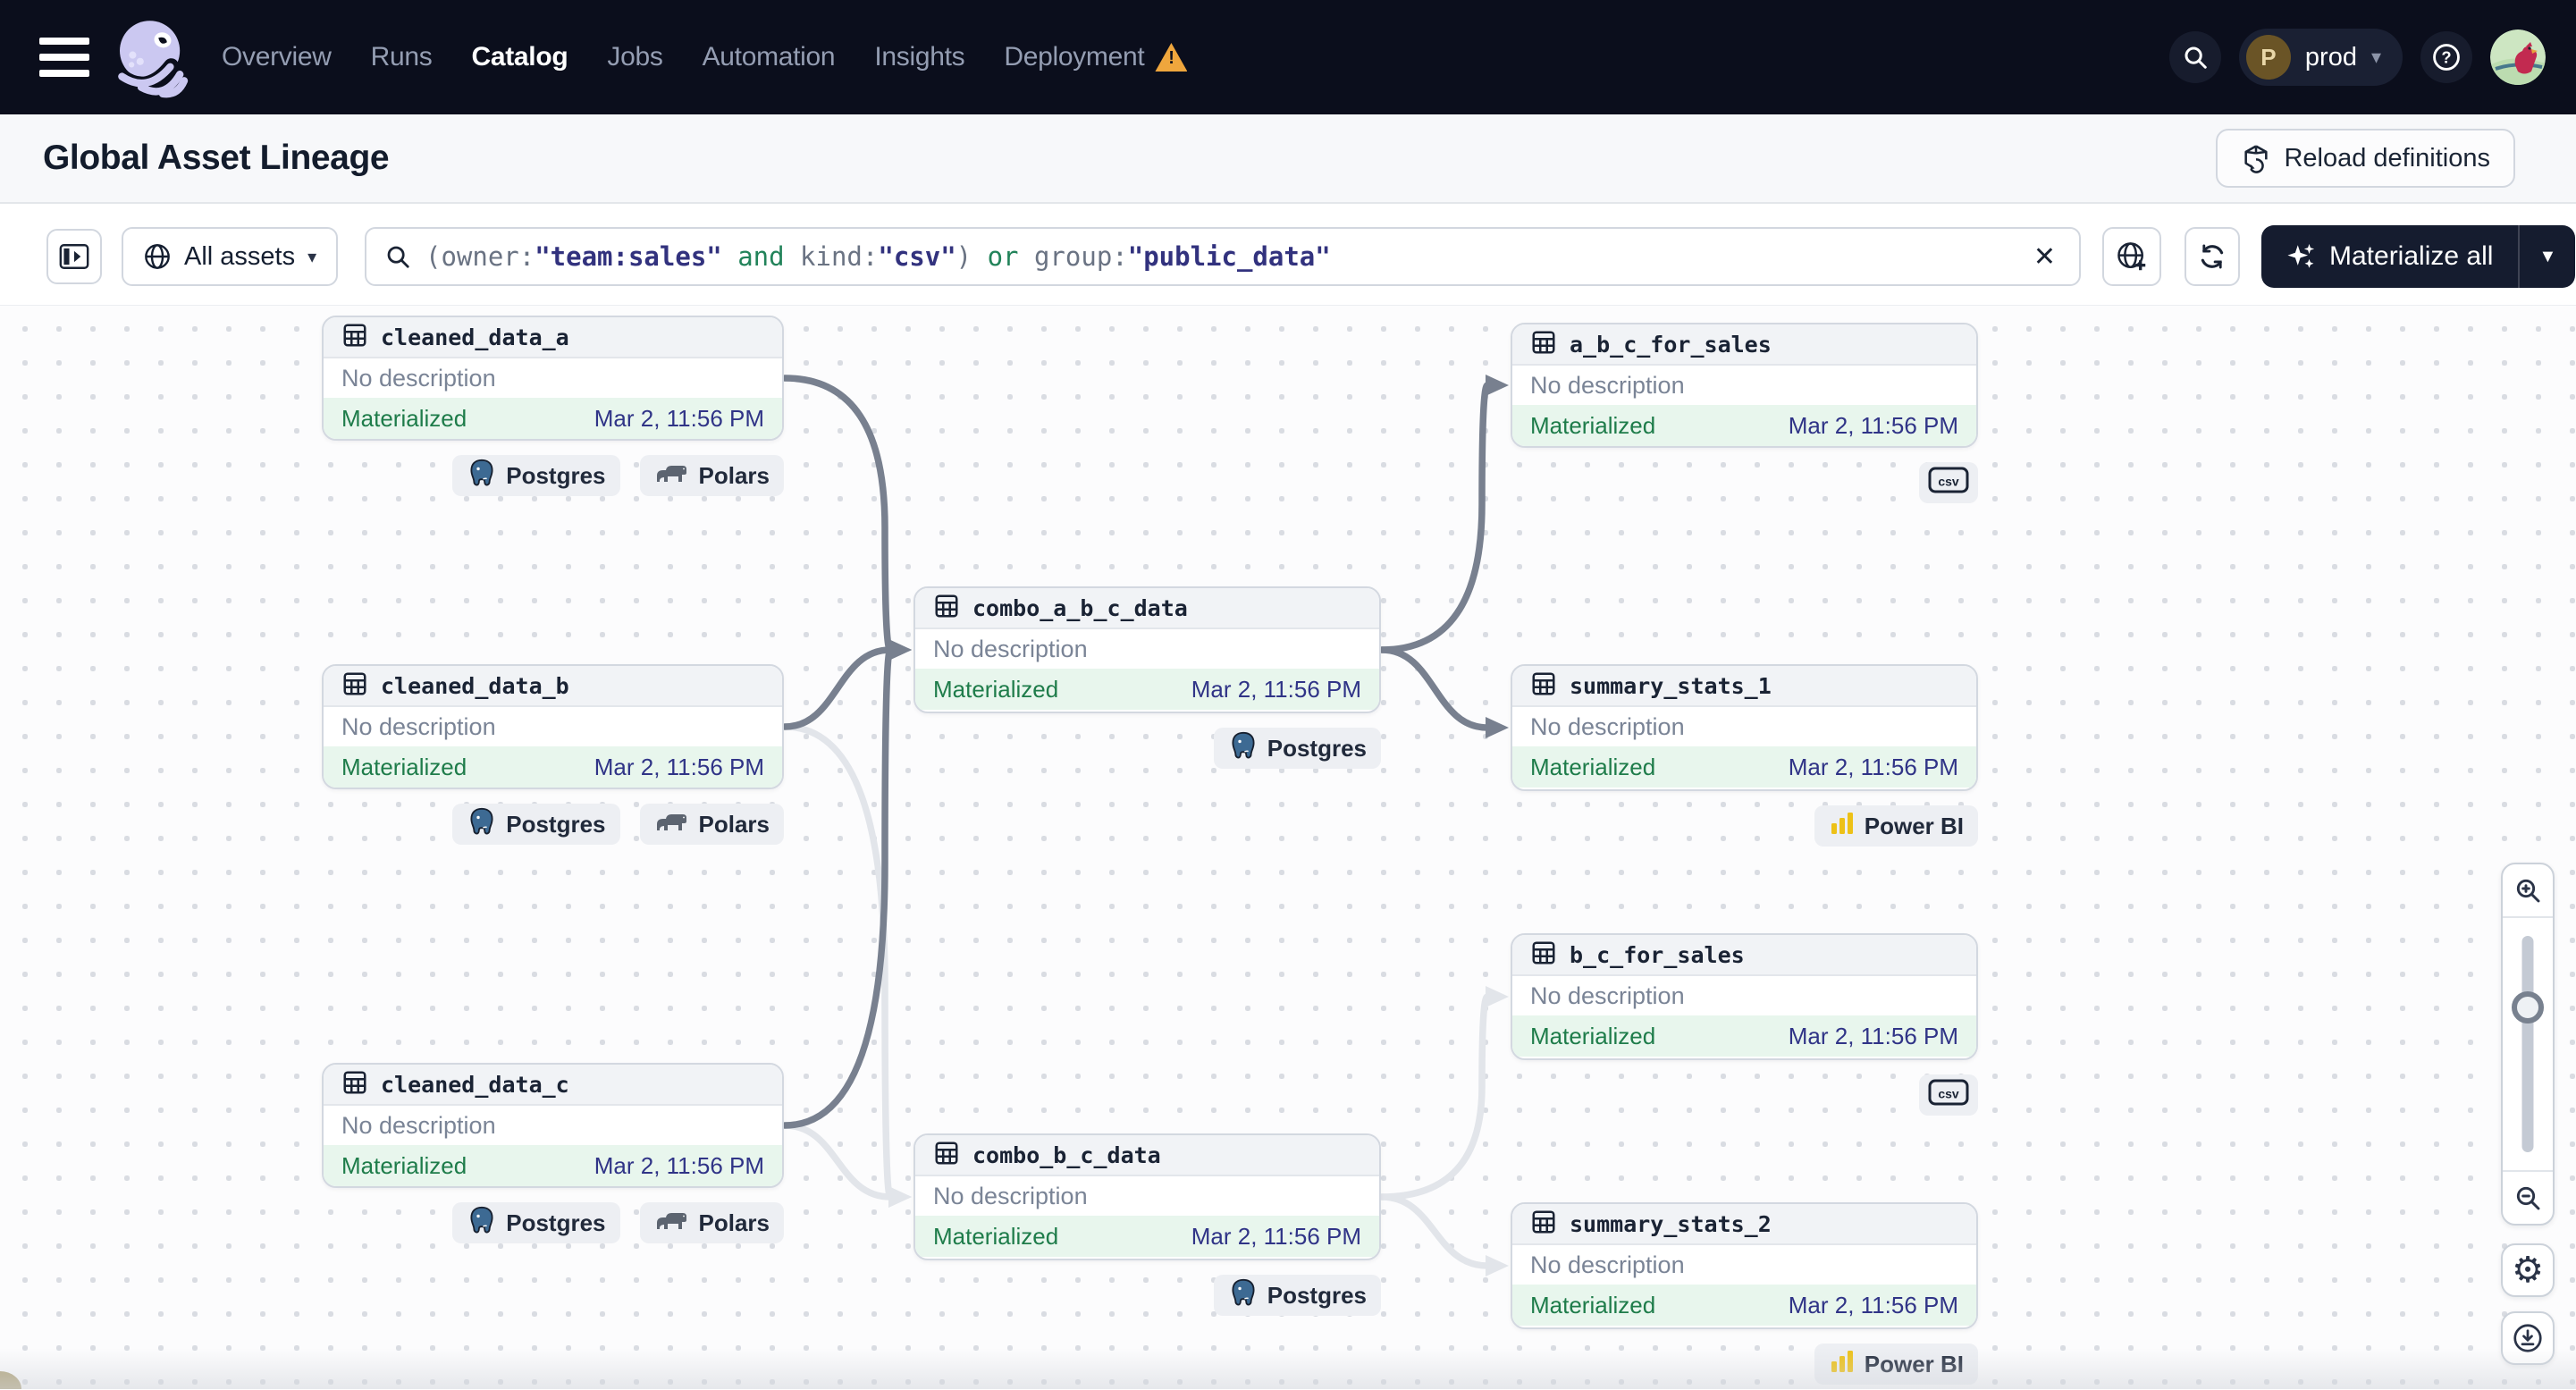 The image size is (2576, 1390). I want to click on deployment-switcher: P prod ▾, so click(2321, 57).